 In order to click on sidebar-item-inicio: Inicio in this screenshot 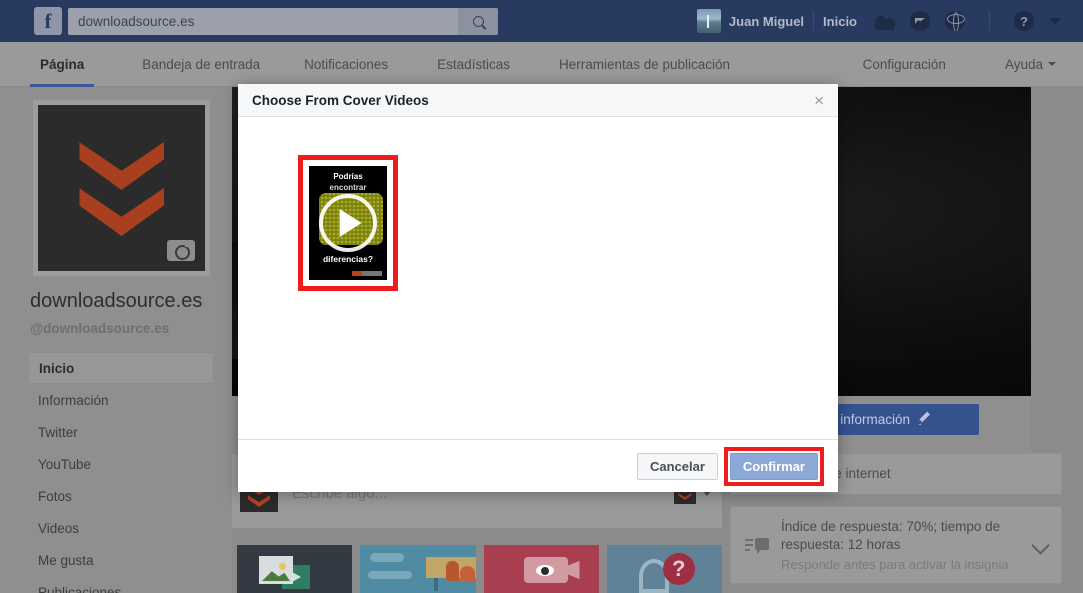, I will do `click(121, 368)`.